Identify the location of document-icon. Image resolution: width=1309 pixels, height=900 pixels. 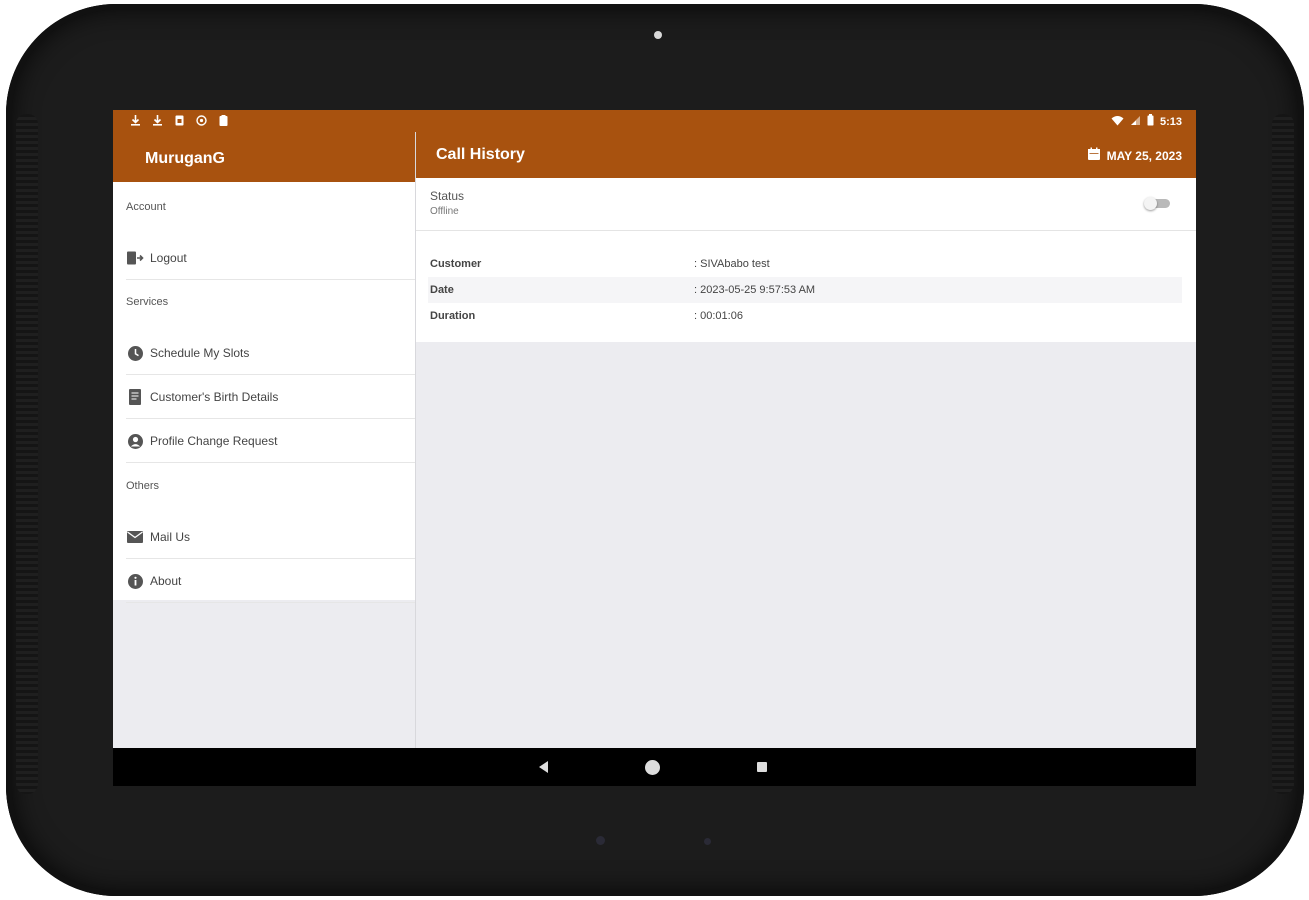
(135, 397).